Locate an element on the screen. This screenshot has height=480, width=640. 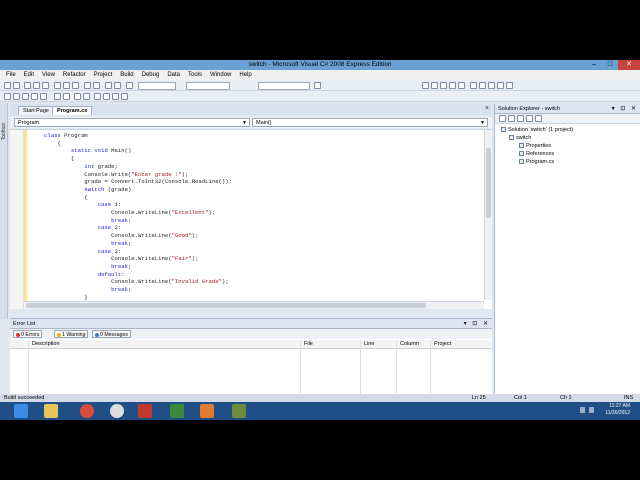
member-dropdown: Main() ▼ is located at coordinates (370, 122).